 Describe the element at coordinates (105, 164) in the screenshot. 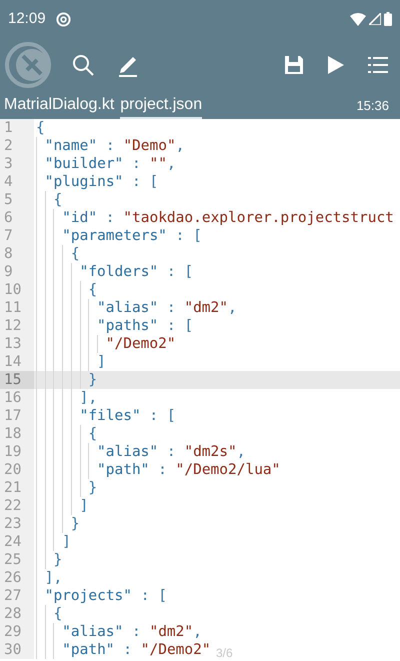

I see `code-line: "builder" : "",` at that location.